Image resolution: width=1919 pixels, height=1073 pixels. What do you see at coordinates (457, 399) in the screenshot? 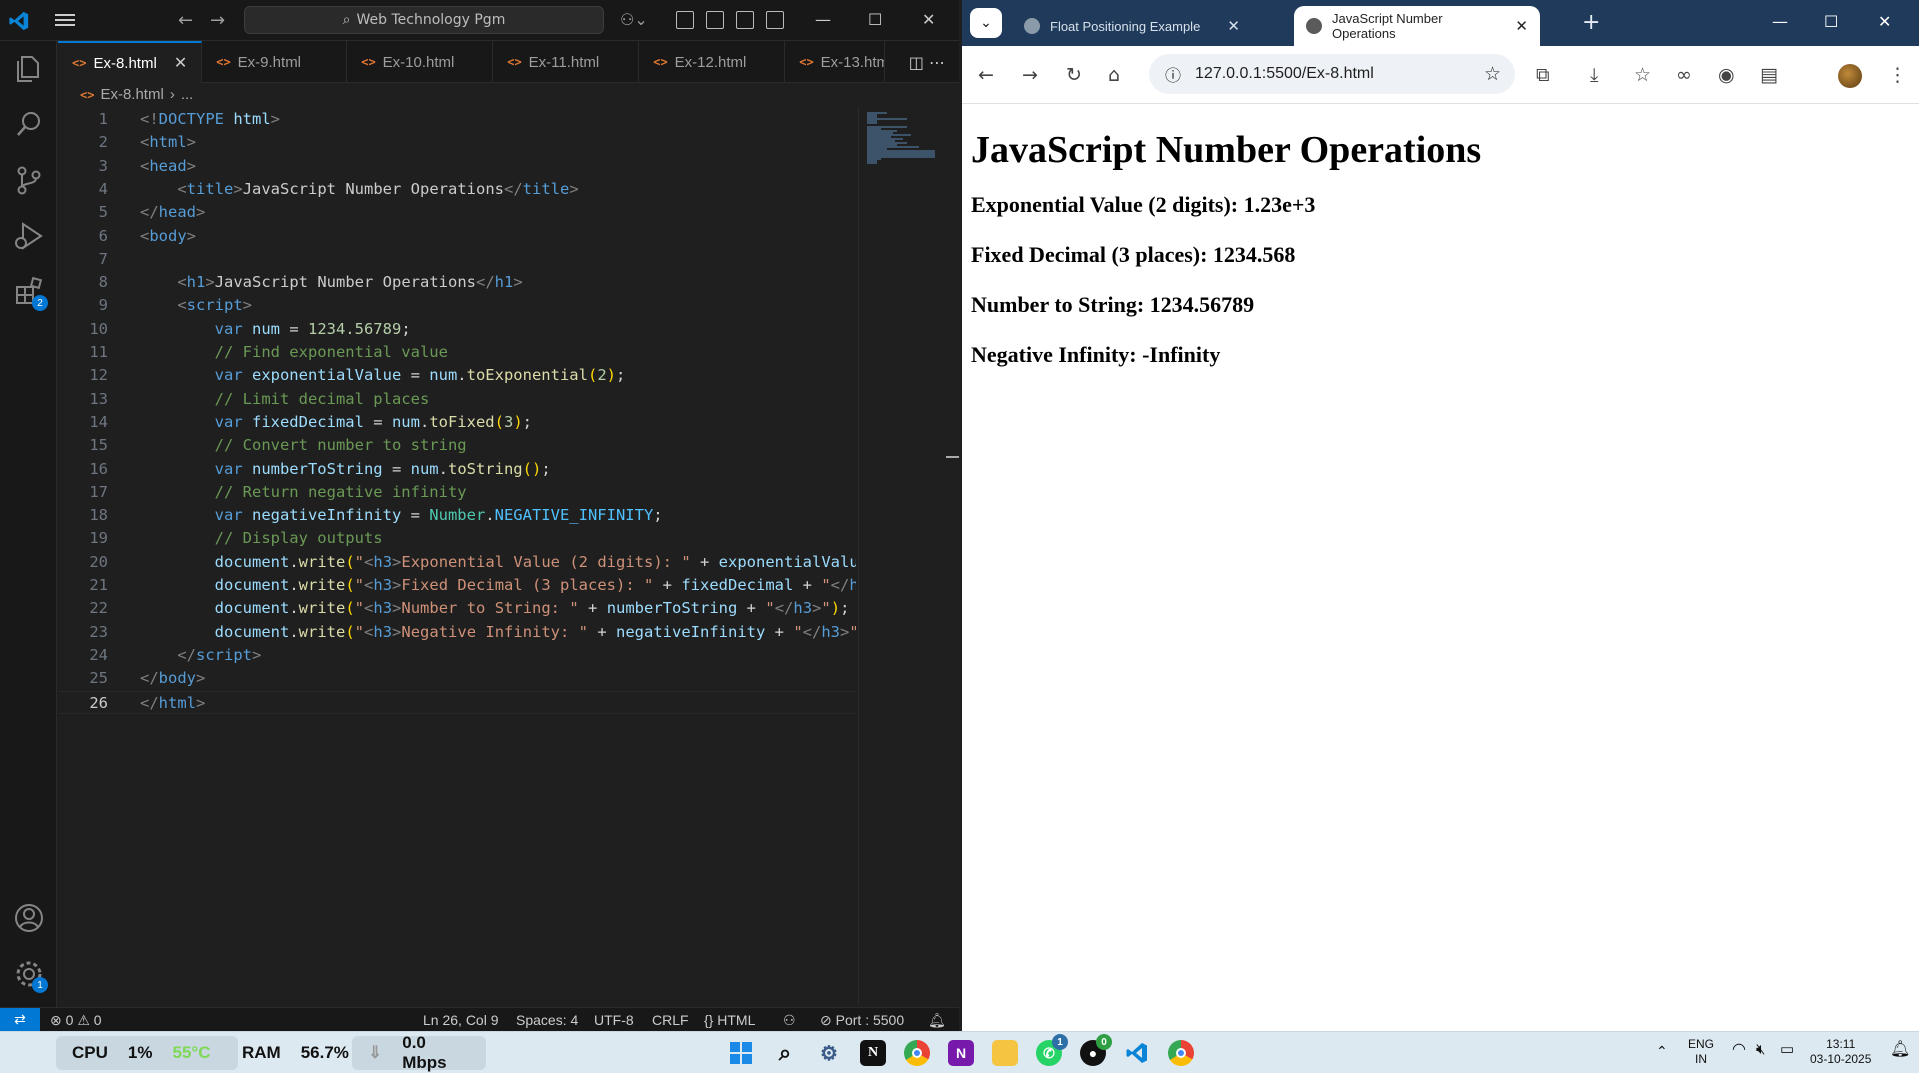
I see `code-line: 13 // Limit decimal places` at bounding box center [457, 399].